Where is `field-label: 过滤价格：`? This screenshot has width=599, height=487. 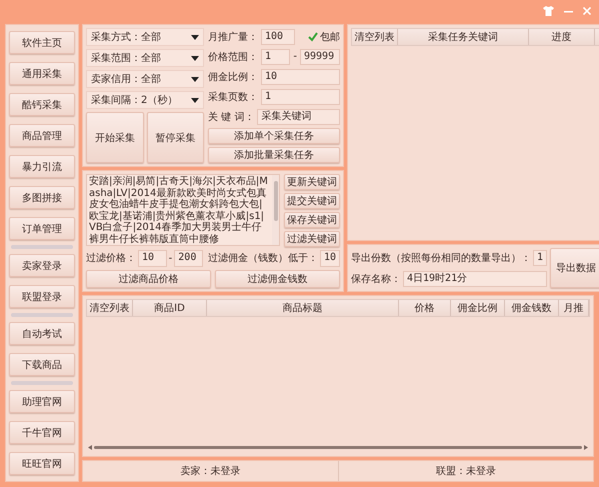
field-label: 过滤价格： is located at coordinates (111, 258).